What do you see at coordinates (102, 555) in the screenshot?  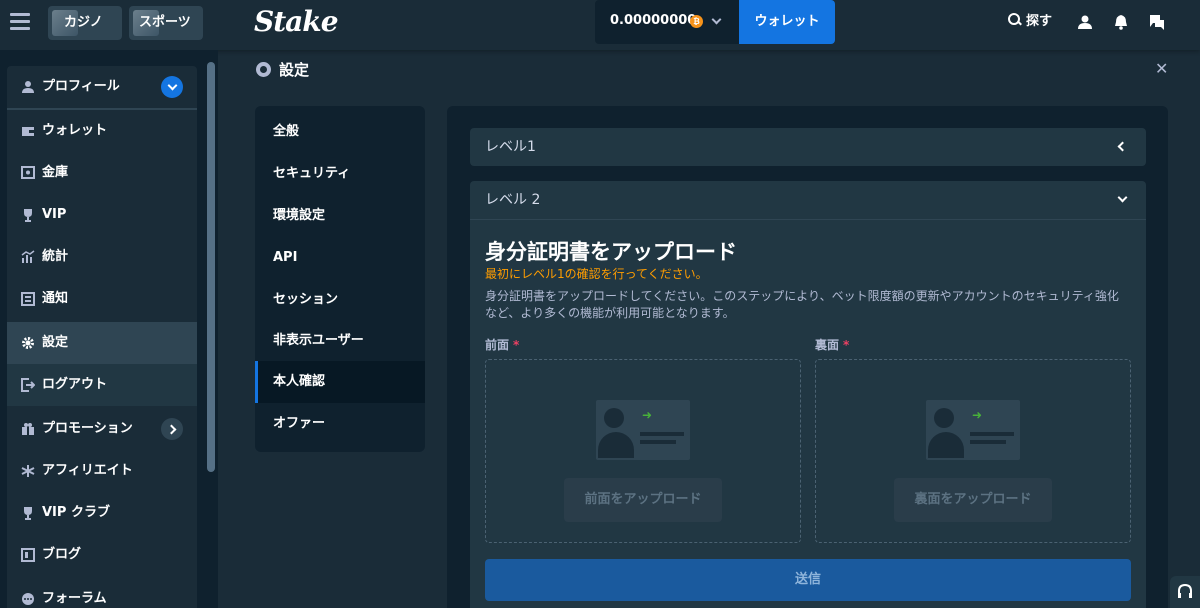 I see `sidebar-item-blog: ブログ` at bounding box center [102, 555].